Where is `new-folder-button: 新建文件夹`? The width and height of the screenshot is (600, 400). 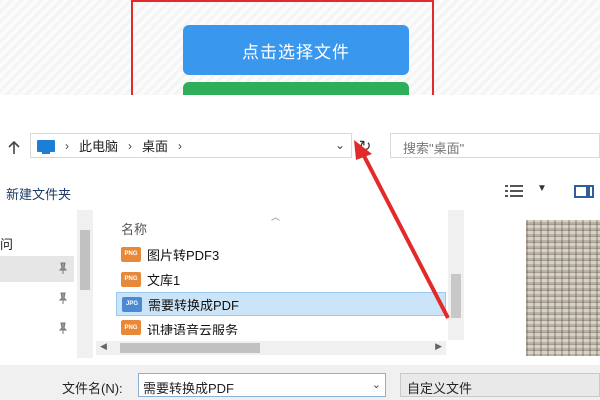
new-folder-button: 新建文件夹 is located at coordinates (38, 193).